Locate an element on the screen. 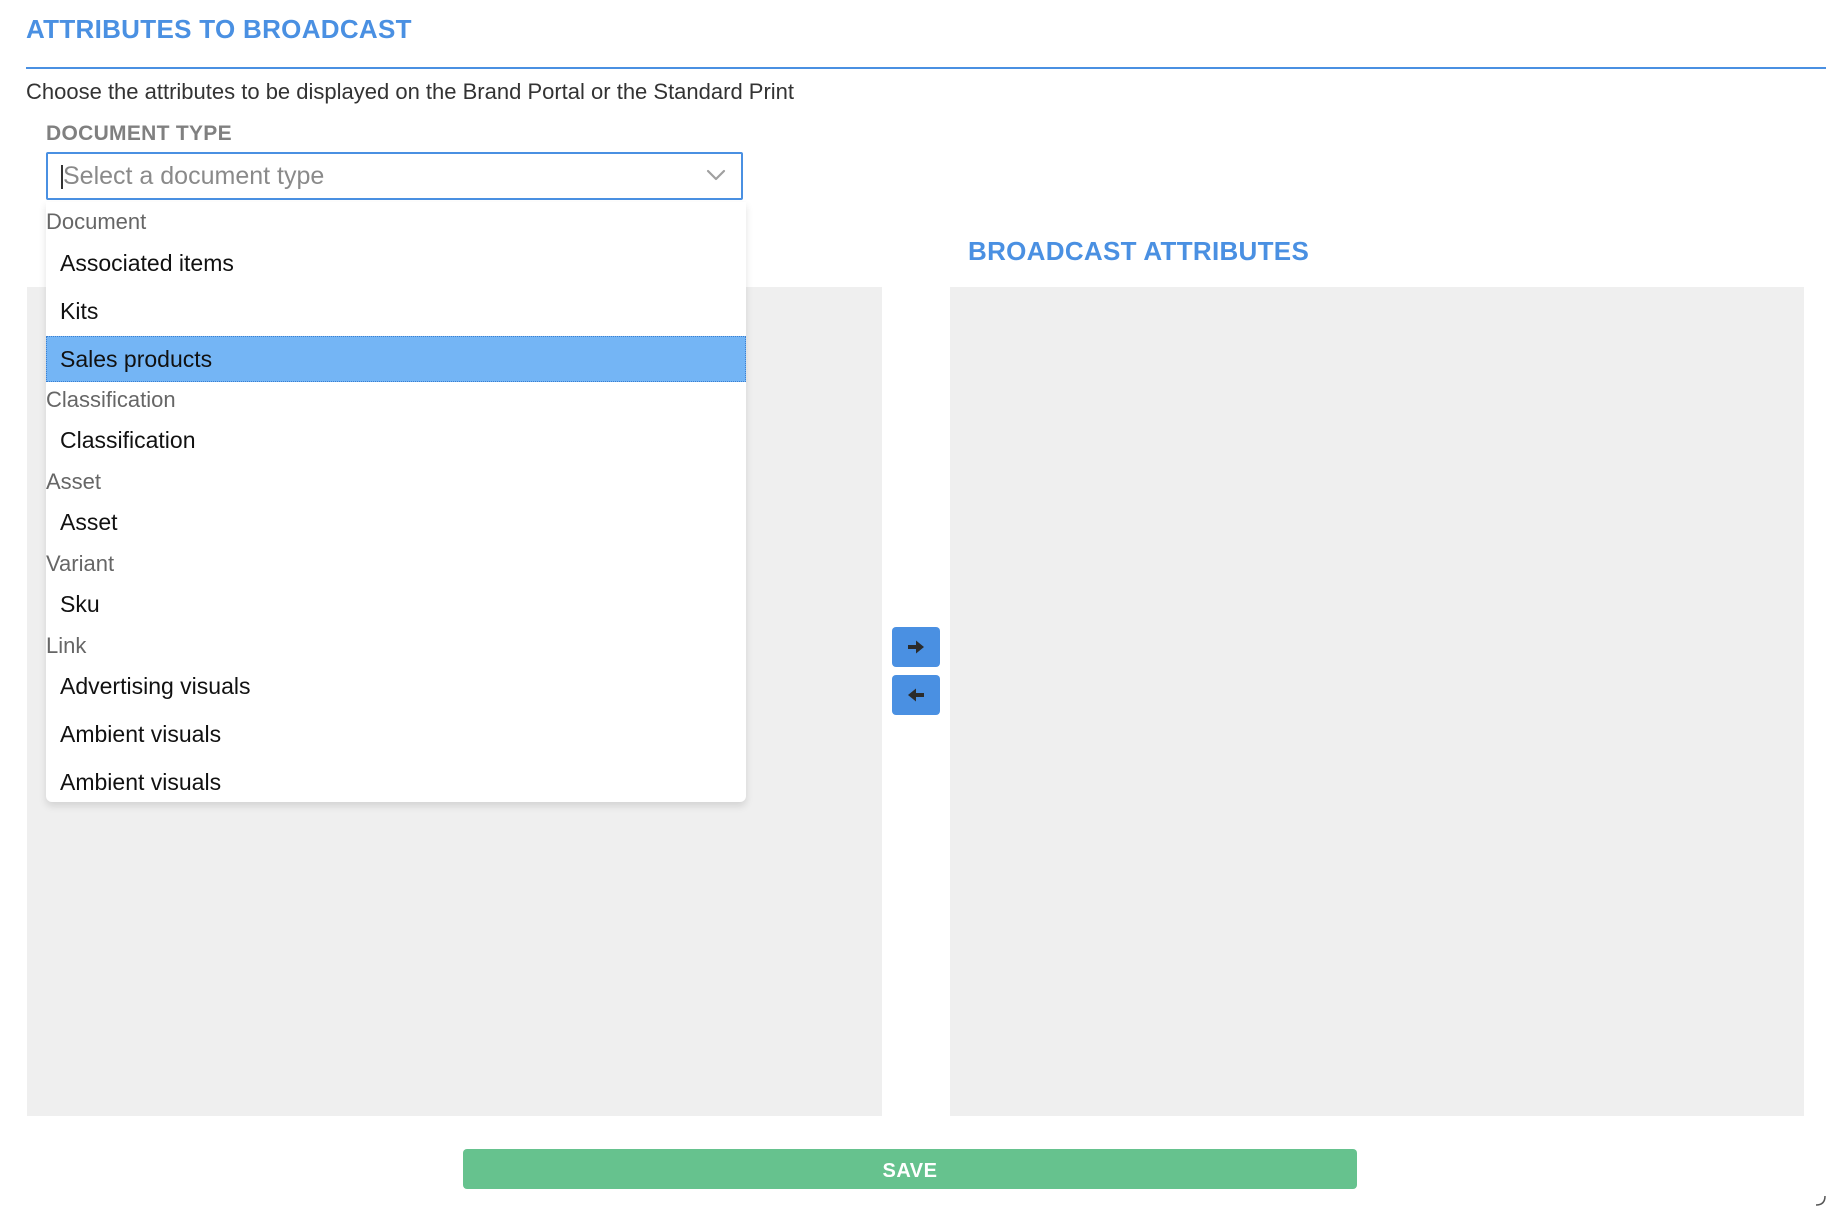 The image size is (1826, 1206). option-ambient-visuals-2: Ambient visuals is located at coordinates (396, 780).